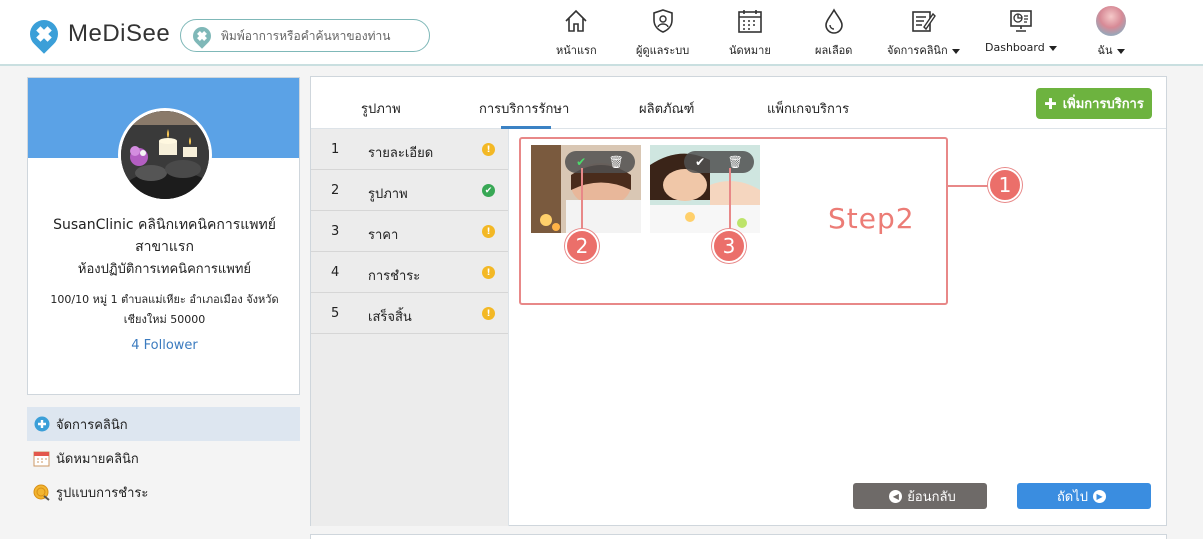 The width and height of the screenshot is (1203, 539). Describe the element at coordinates (164, 225) in the screenshot. I see `clinic-name: SusanClinic คลินิกเทคนิคการแพทย์` at that location.